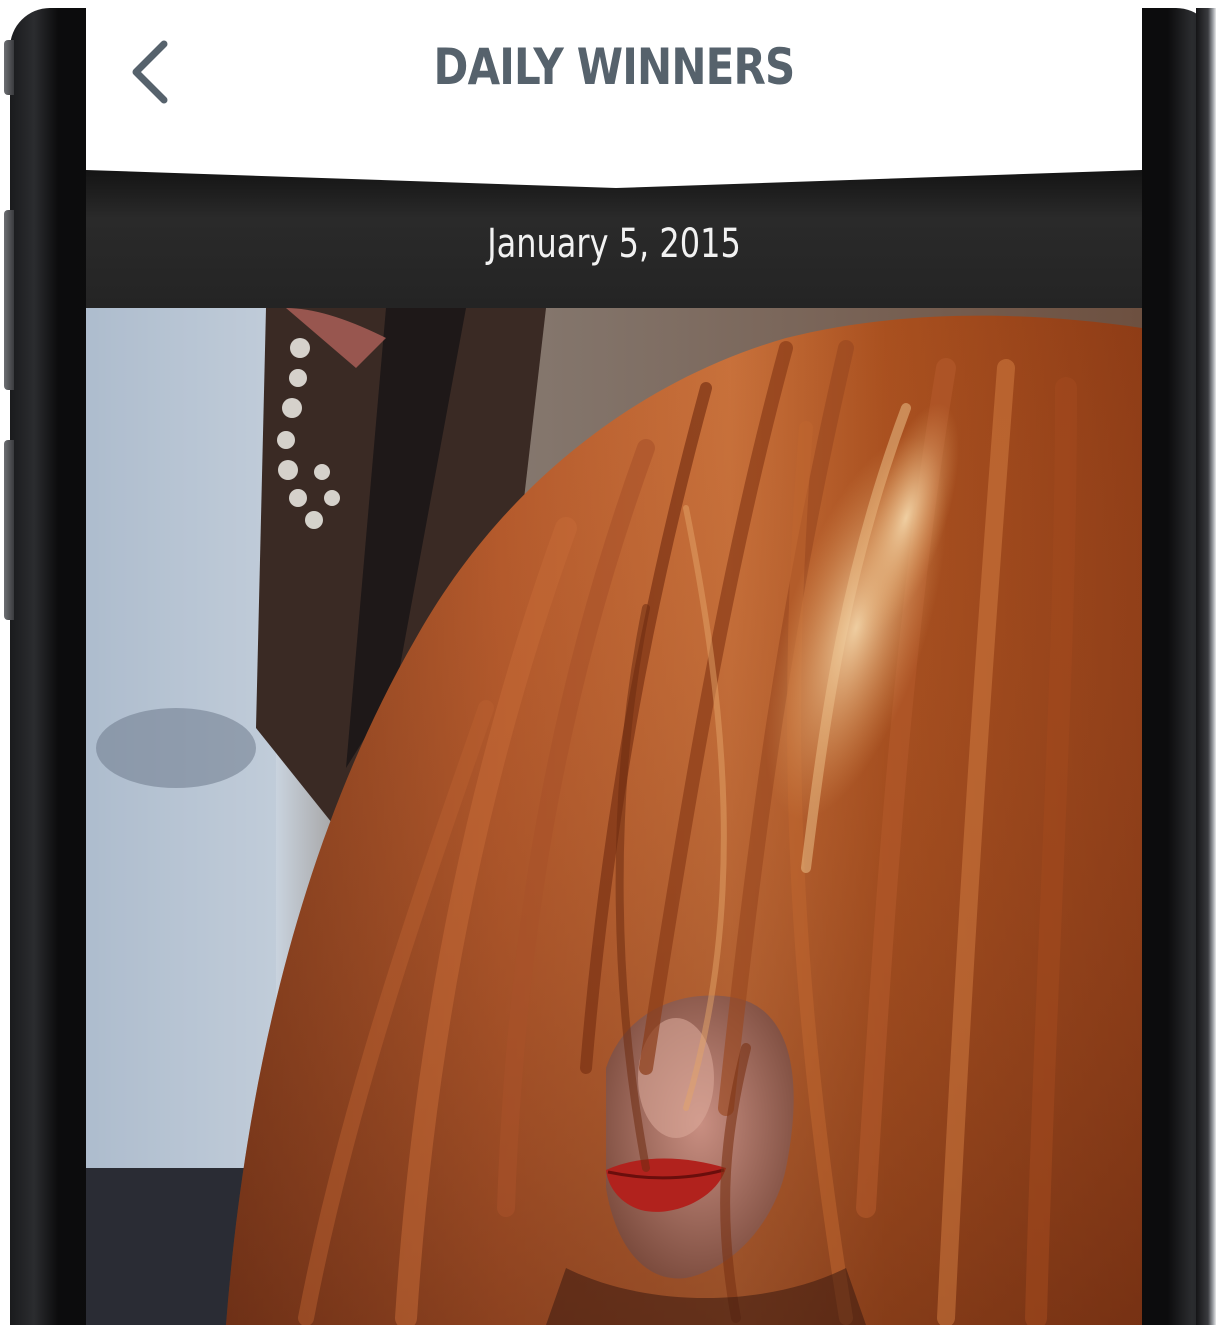 This screenshot has width=1216, height=1325. What do you see at coordinates (150, 72) in the screenshot?
I see `chevron-left-icon` at bounding box center [150, 72].